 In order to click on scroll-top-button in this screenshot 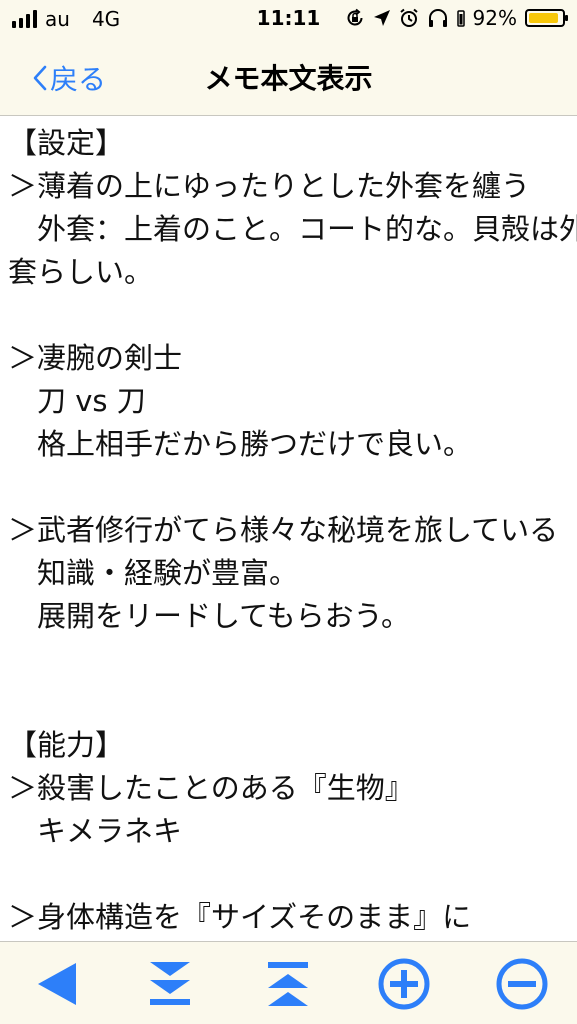, I will do `click(288, 984)`.